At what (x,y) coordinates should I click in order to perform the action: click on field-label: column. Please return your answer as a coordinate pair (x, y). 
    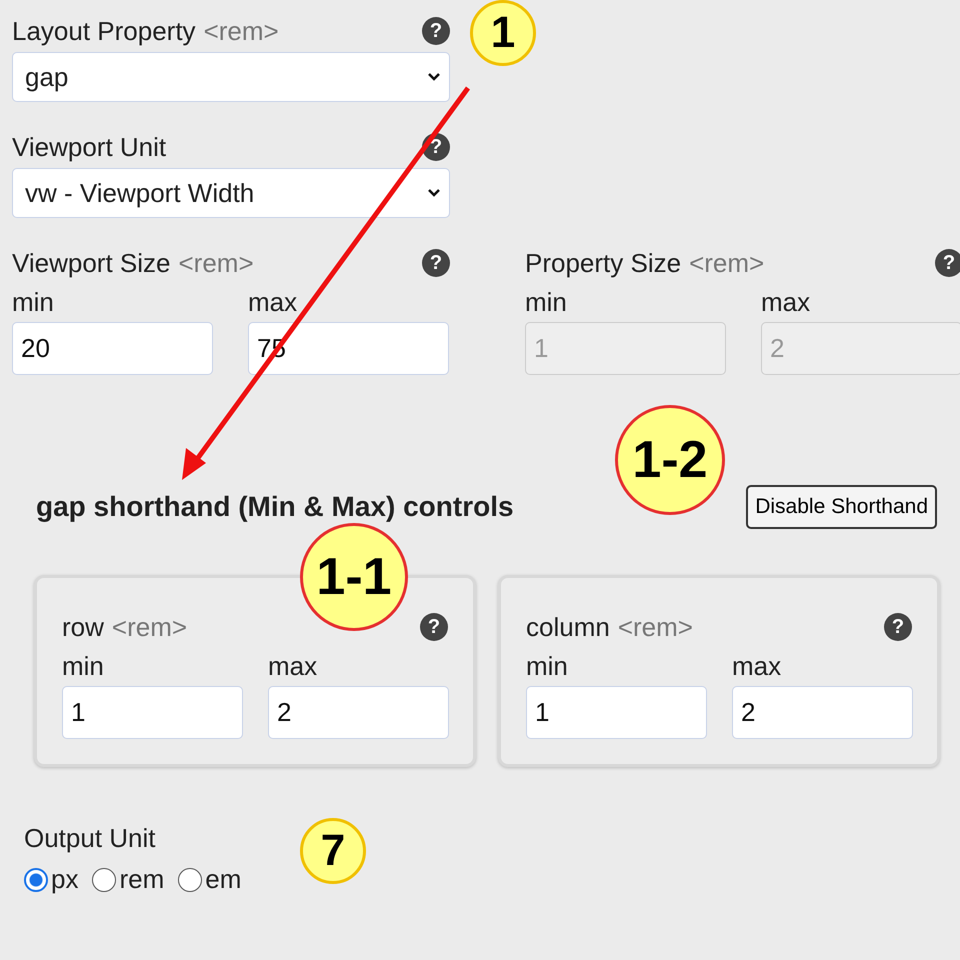
    Looking at the image, I should click on (568, 627).